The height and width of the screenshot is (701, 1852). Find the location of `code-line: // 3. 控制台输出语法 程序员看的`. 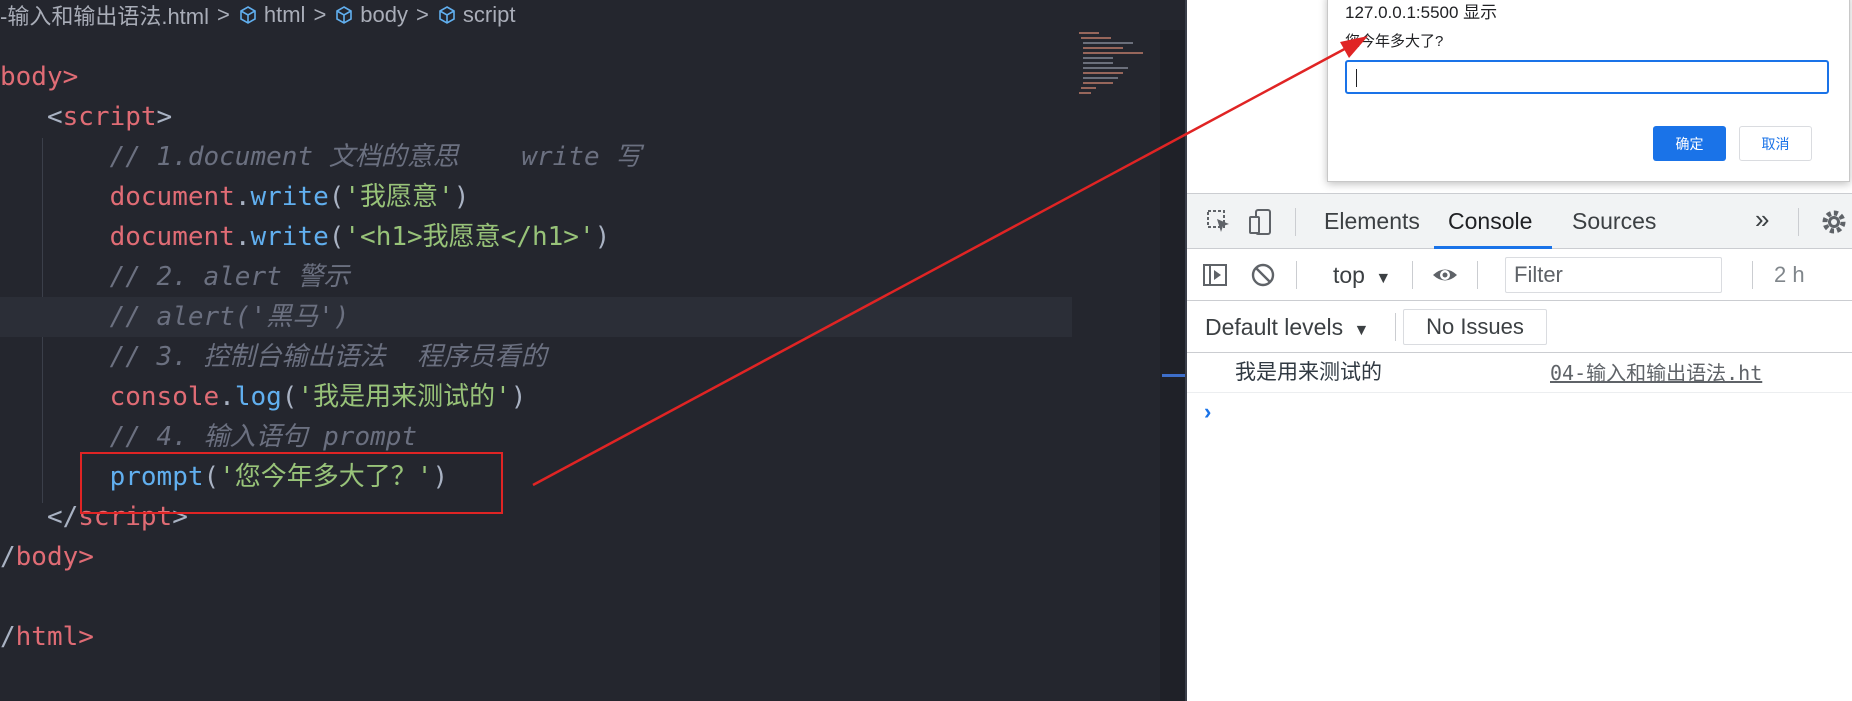

code-line: // 3. 控制台输出语法 程序员看的 is located at coordinates (540, 357).